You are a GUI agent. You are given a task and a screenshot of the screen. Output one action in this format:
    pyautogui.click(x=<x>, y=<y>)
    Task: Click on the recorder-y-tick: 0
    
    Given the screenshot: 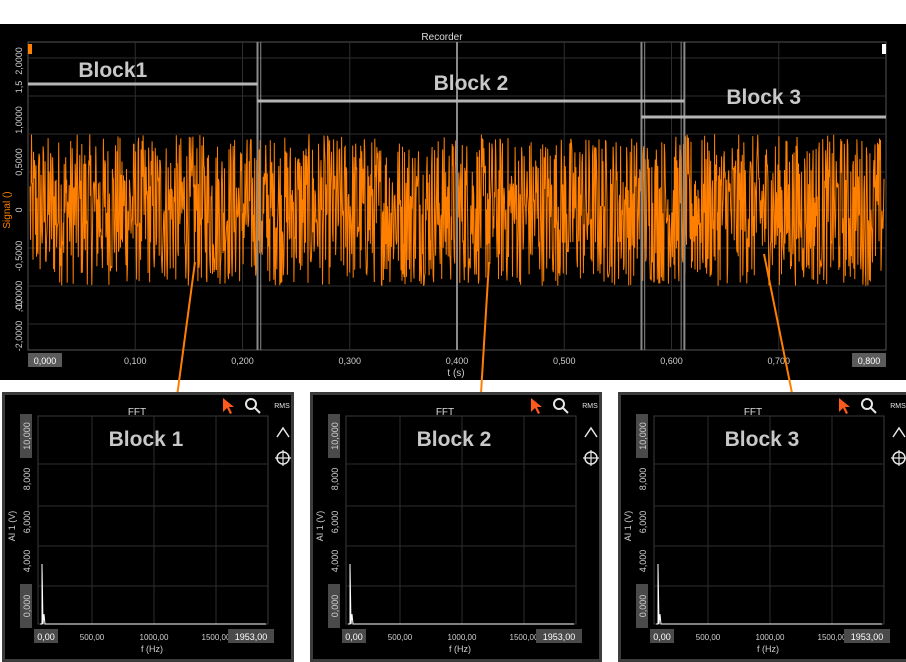 What is the action you would take?
    pyautogui.click(x=19, y=209)
    